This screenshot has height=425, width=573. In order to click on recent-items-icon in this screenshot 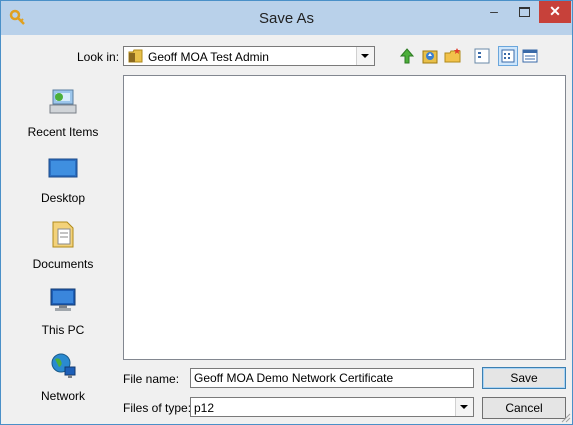, I will do `click(63, 101)`.